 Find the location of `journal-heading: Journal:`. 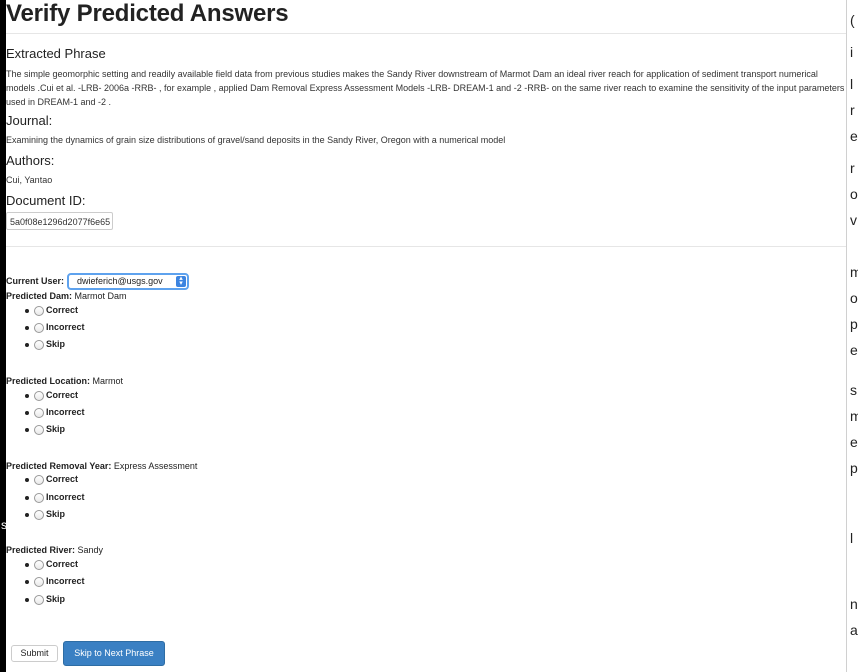

journal-heading: Journal: is located at coordinates (29, 120).